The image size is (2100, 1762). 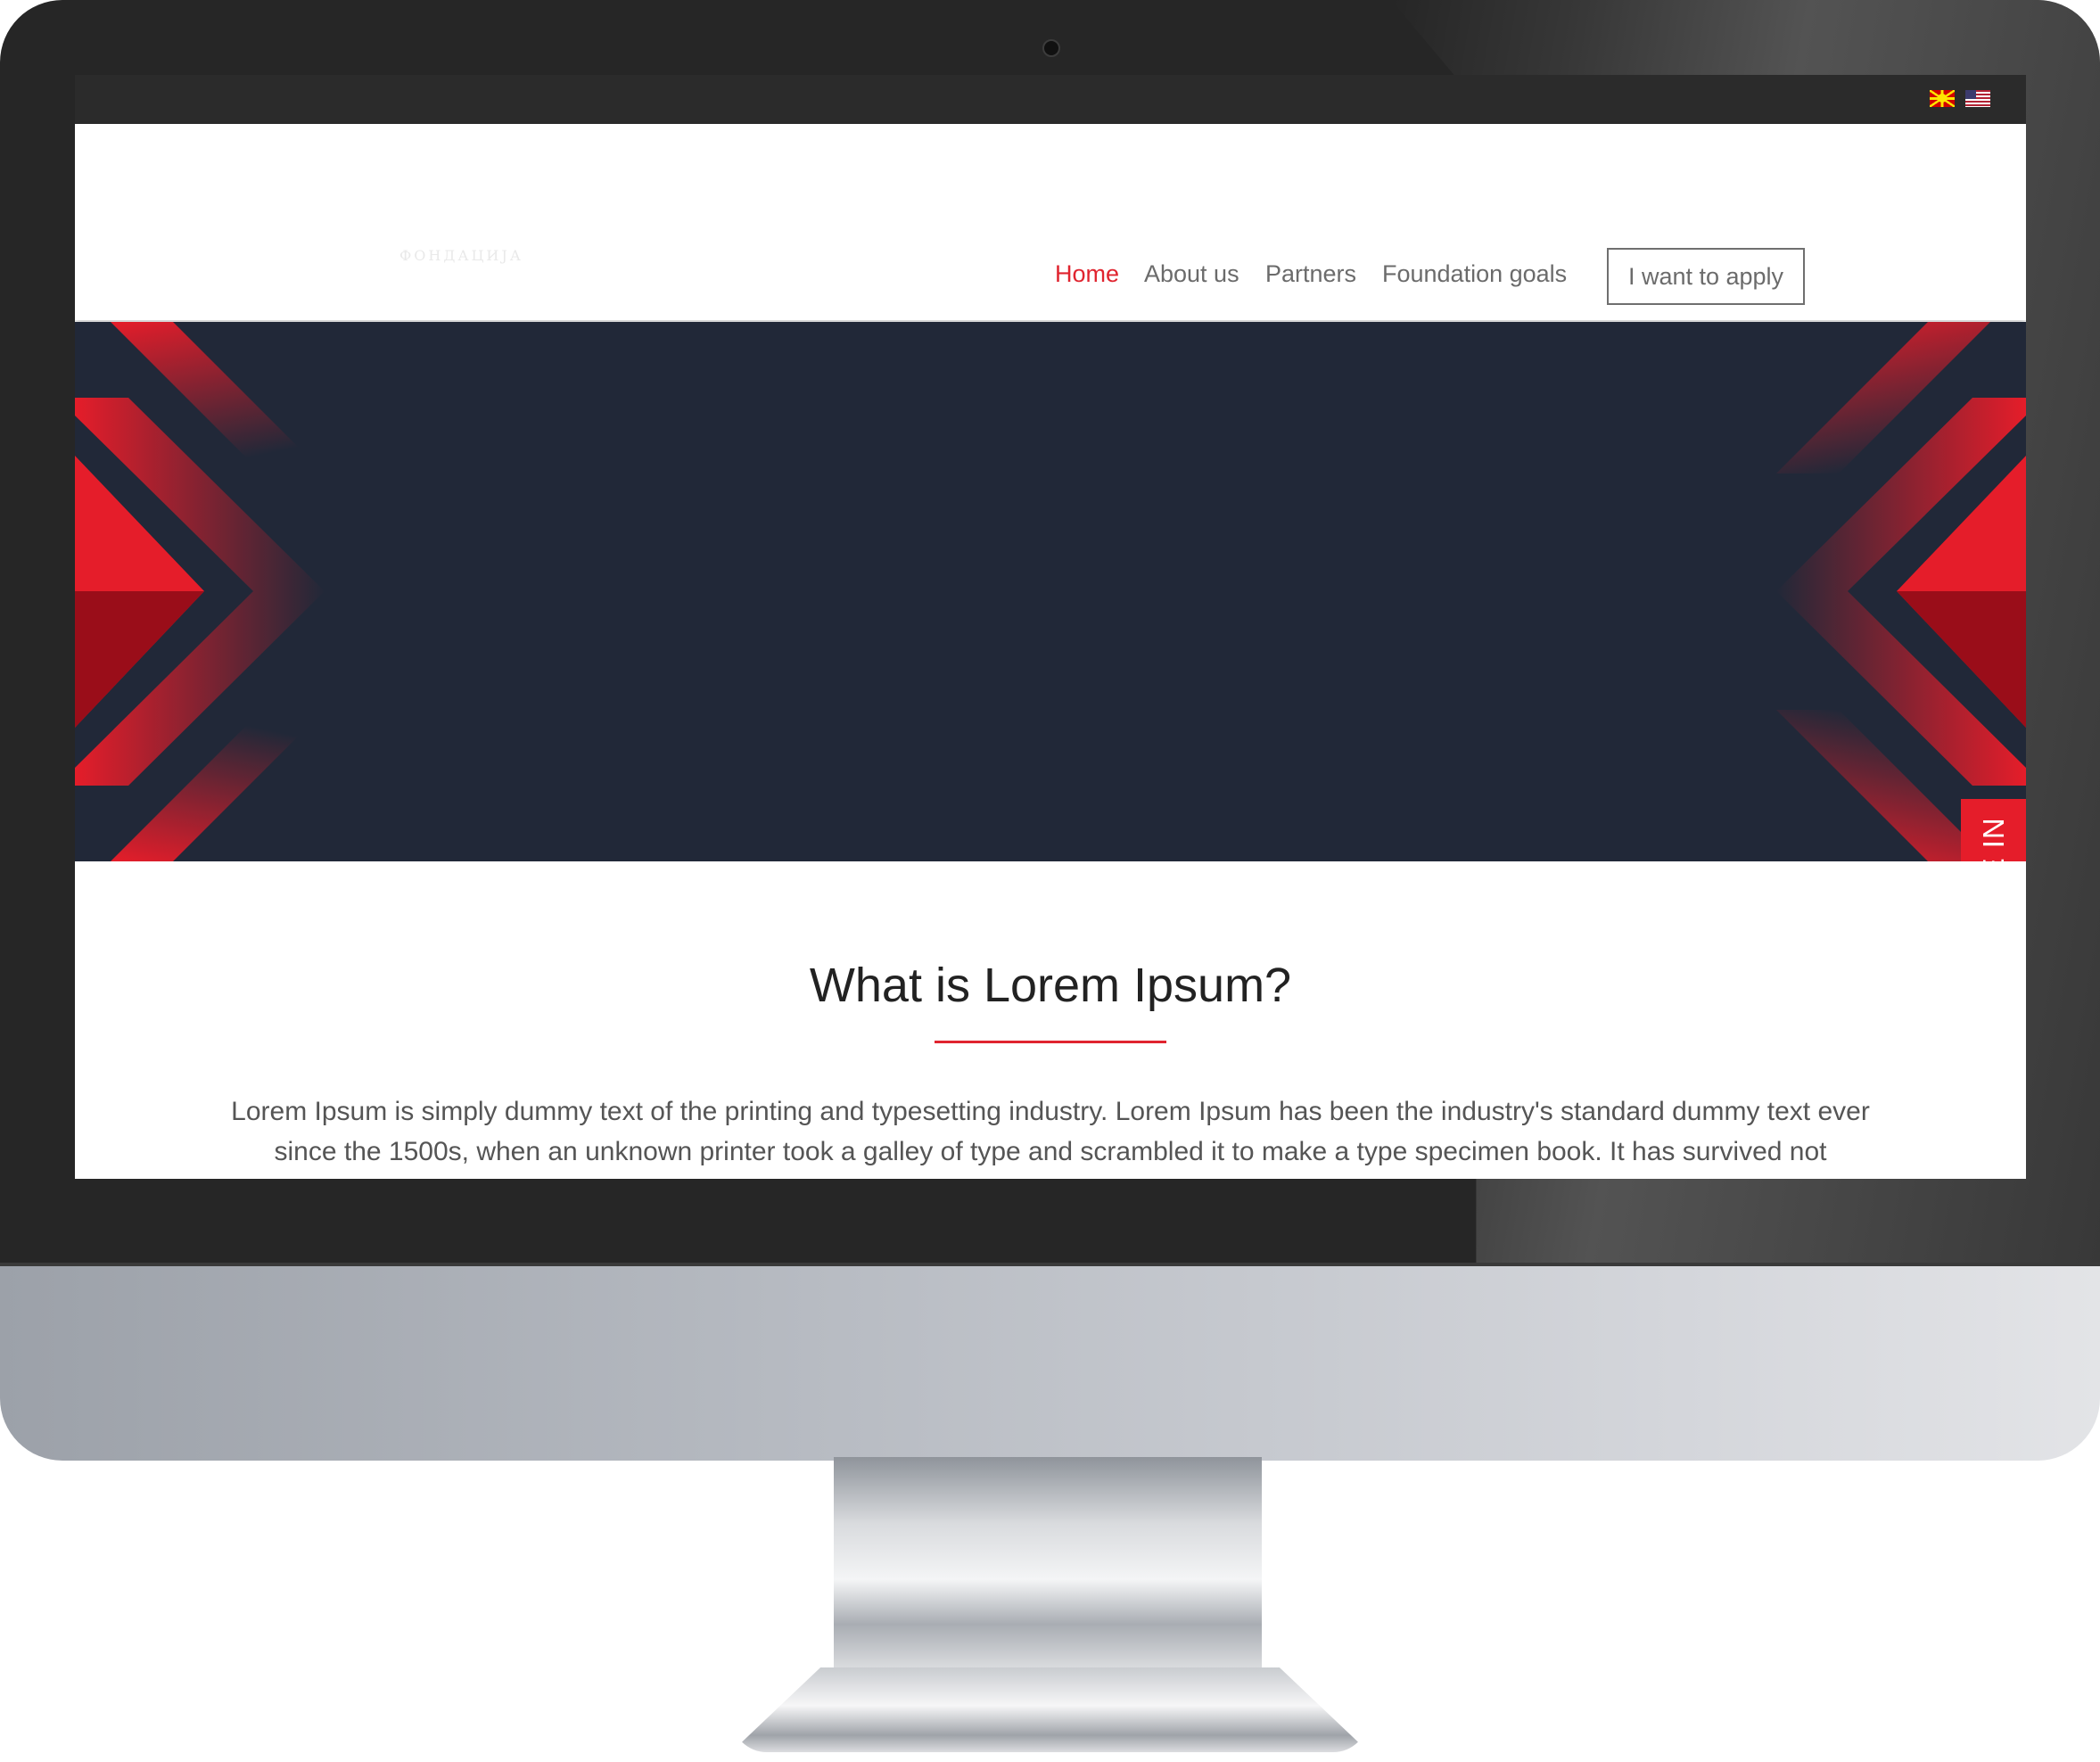 What do you see at coordinates (1994, 839) in the screenshot?
I see `sign-me-in-label: SIGN ME IN` at bounding box center [1994, 839].